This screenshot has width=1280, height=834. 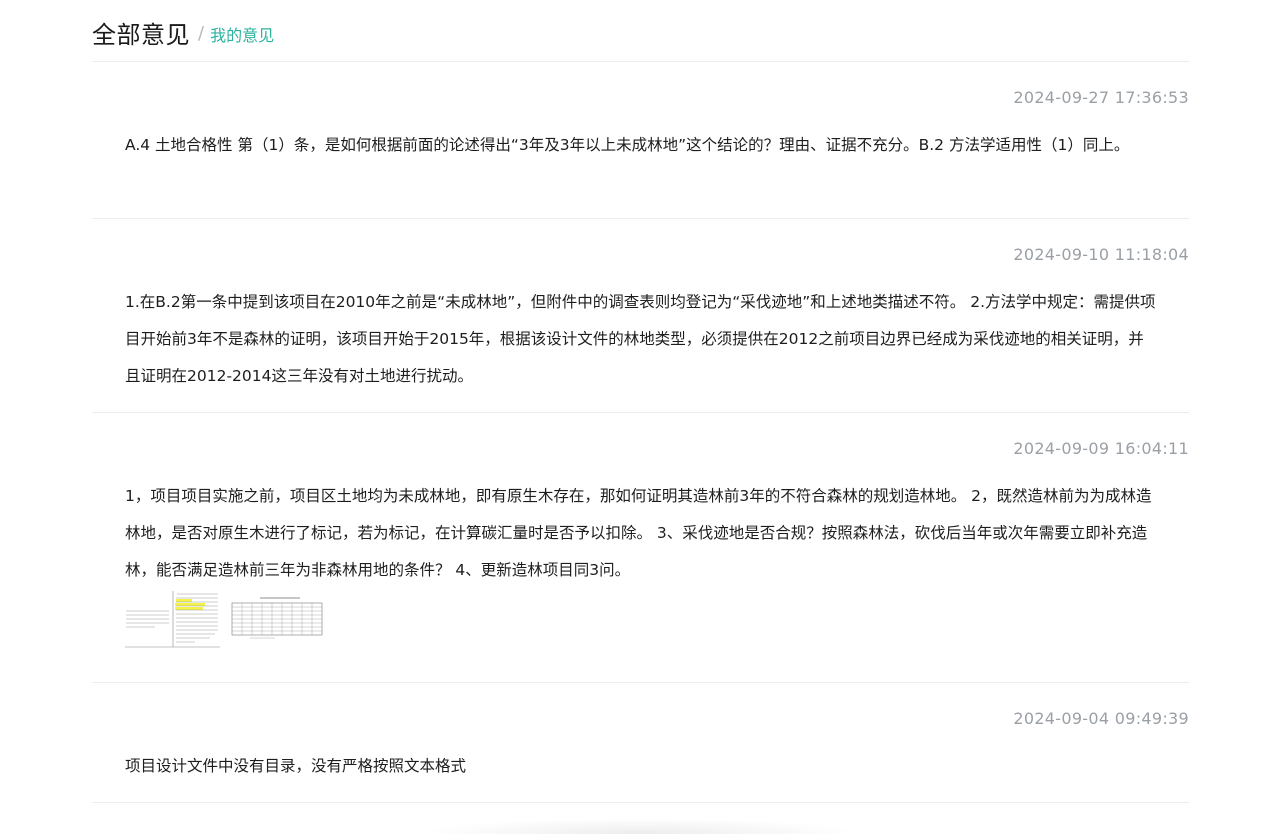 I want to click on document-thumbnail-image, so click(x=172, y=619).